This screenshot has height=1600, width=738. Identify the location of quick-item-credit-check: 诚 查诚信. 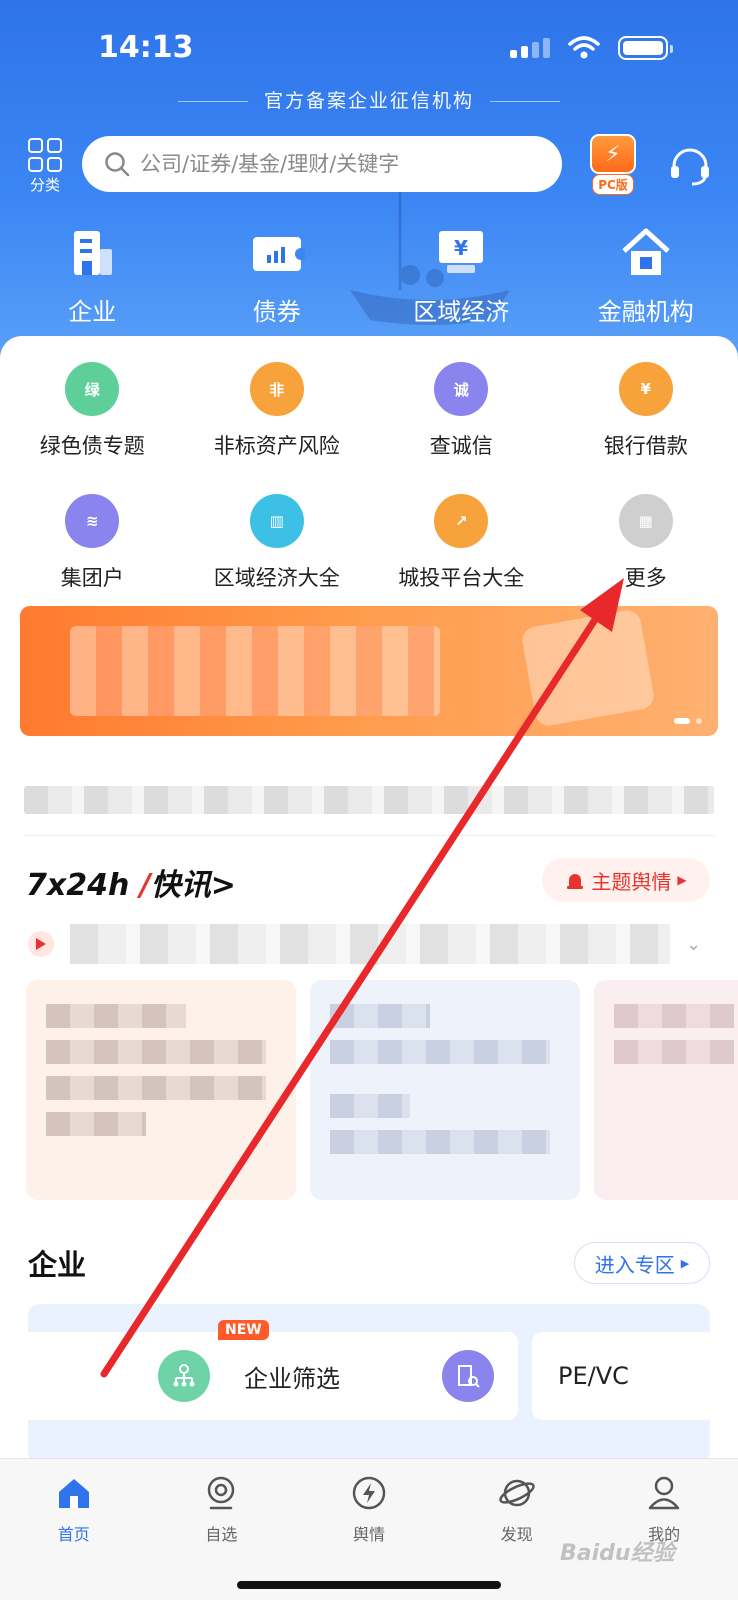
(461, 411).